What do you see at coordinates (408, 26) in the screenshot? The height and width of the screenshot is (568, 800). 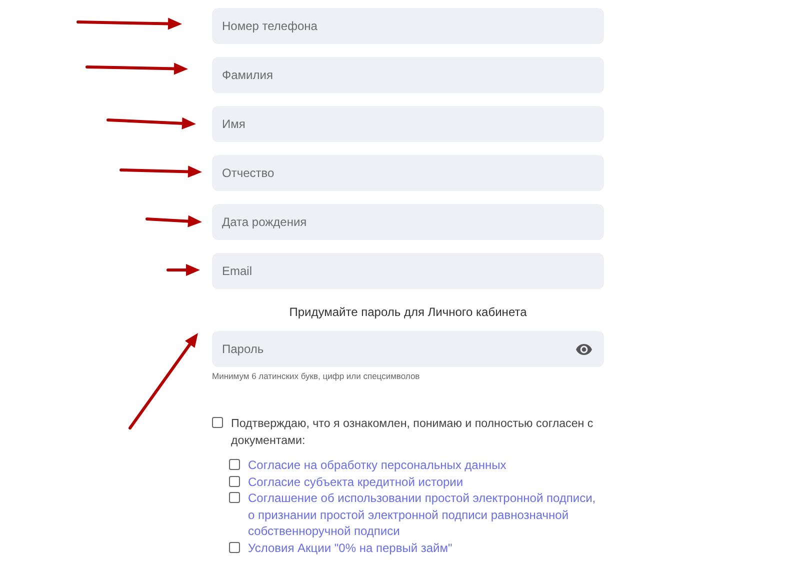 I see `input-field: Номер телефона` at bounding box center [408, 26].